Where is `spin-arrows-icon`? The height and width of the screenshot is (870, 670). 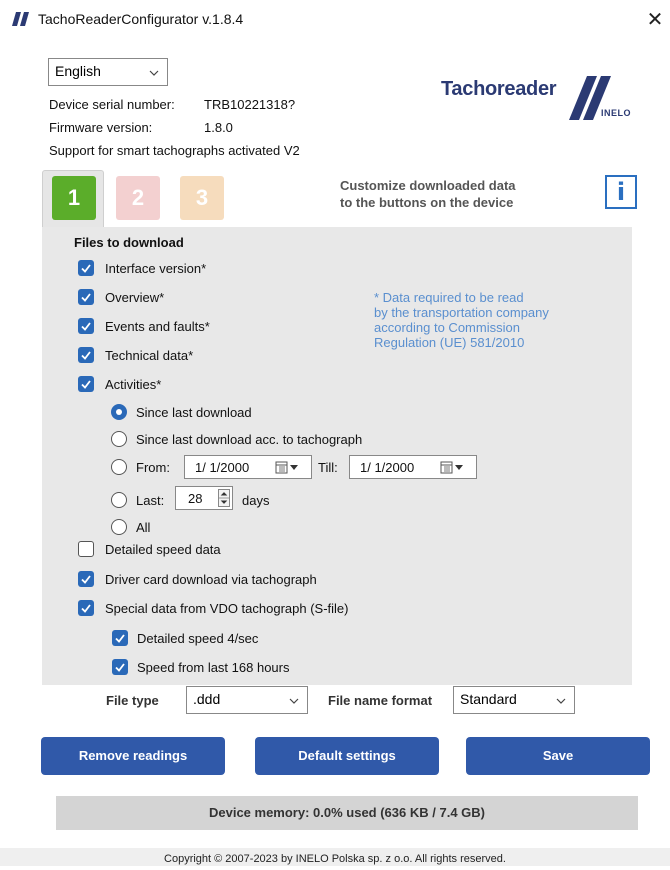 spin-arrows-icon is located at coordinates (224, 498).